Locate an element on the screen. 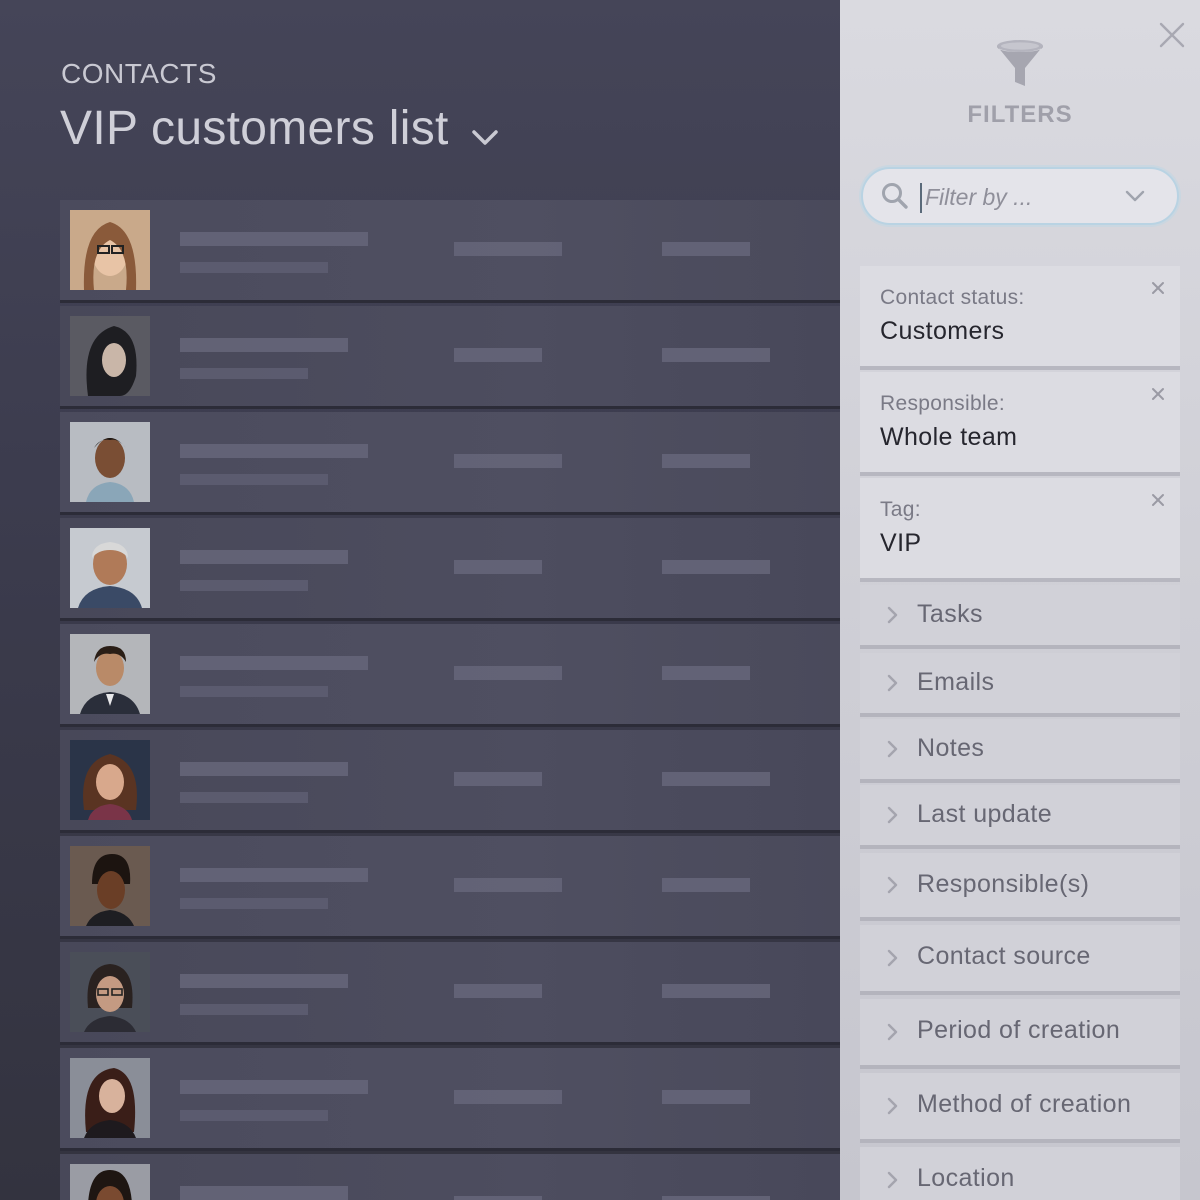 This screenshot has width=1200, height=1200. text-caret is located at coordinates (921, 198).